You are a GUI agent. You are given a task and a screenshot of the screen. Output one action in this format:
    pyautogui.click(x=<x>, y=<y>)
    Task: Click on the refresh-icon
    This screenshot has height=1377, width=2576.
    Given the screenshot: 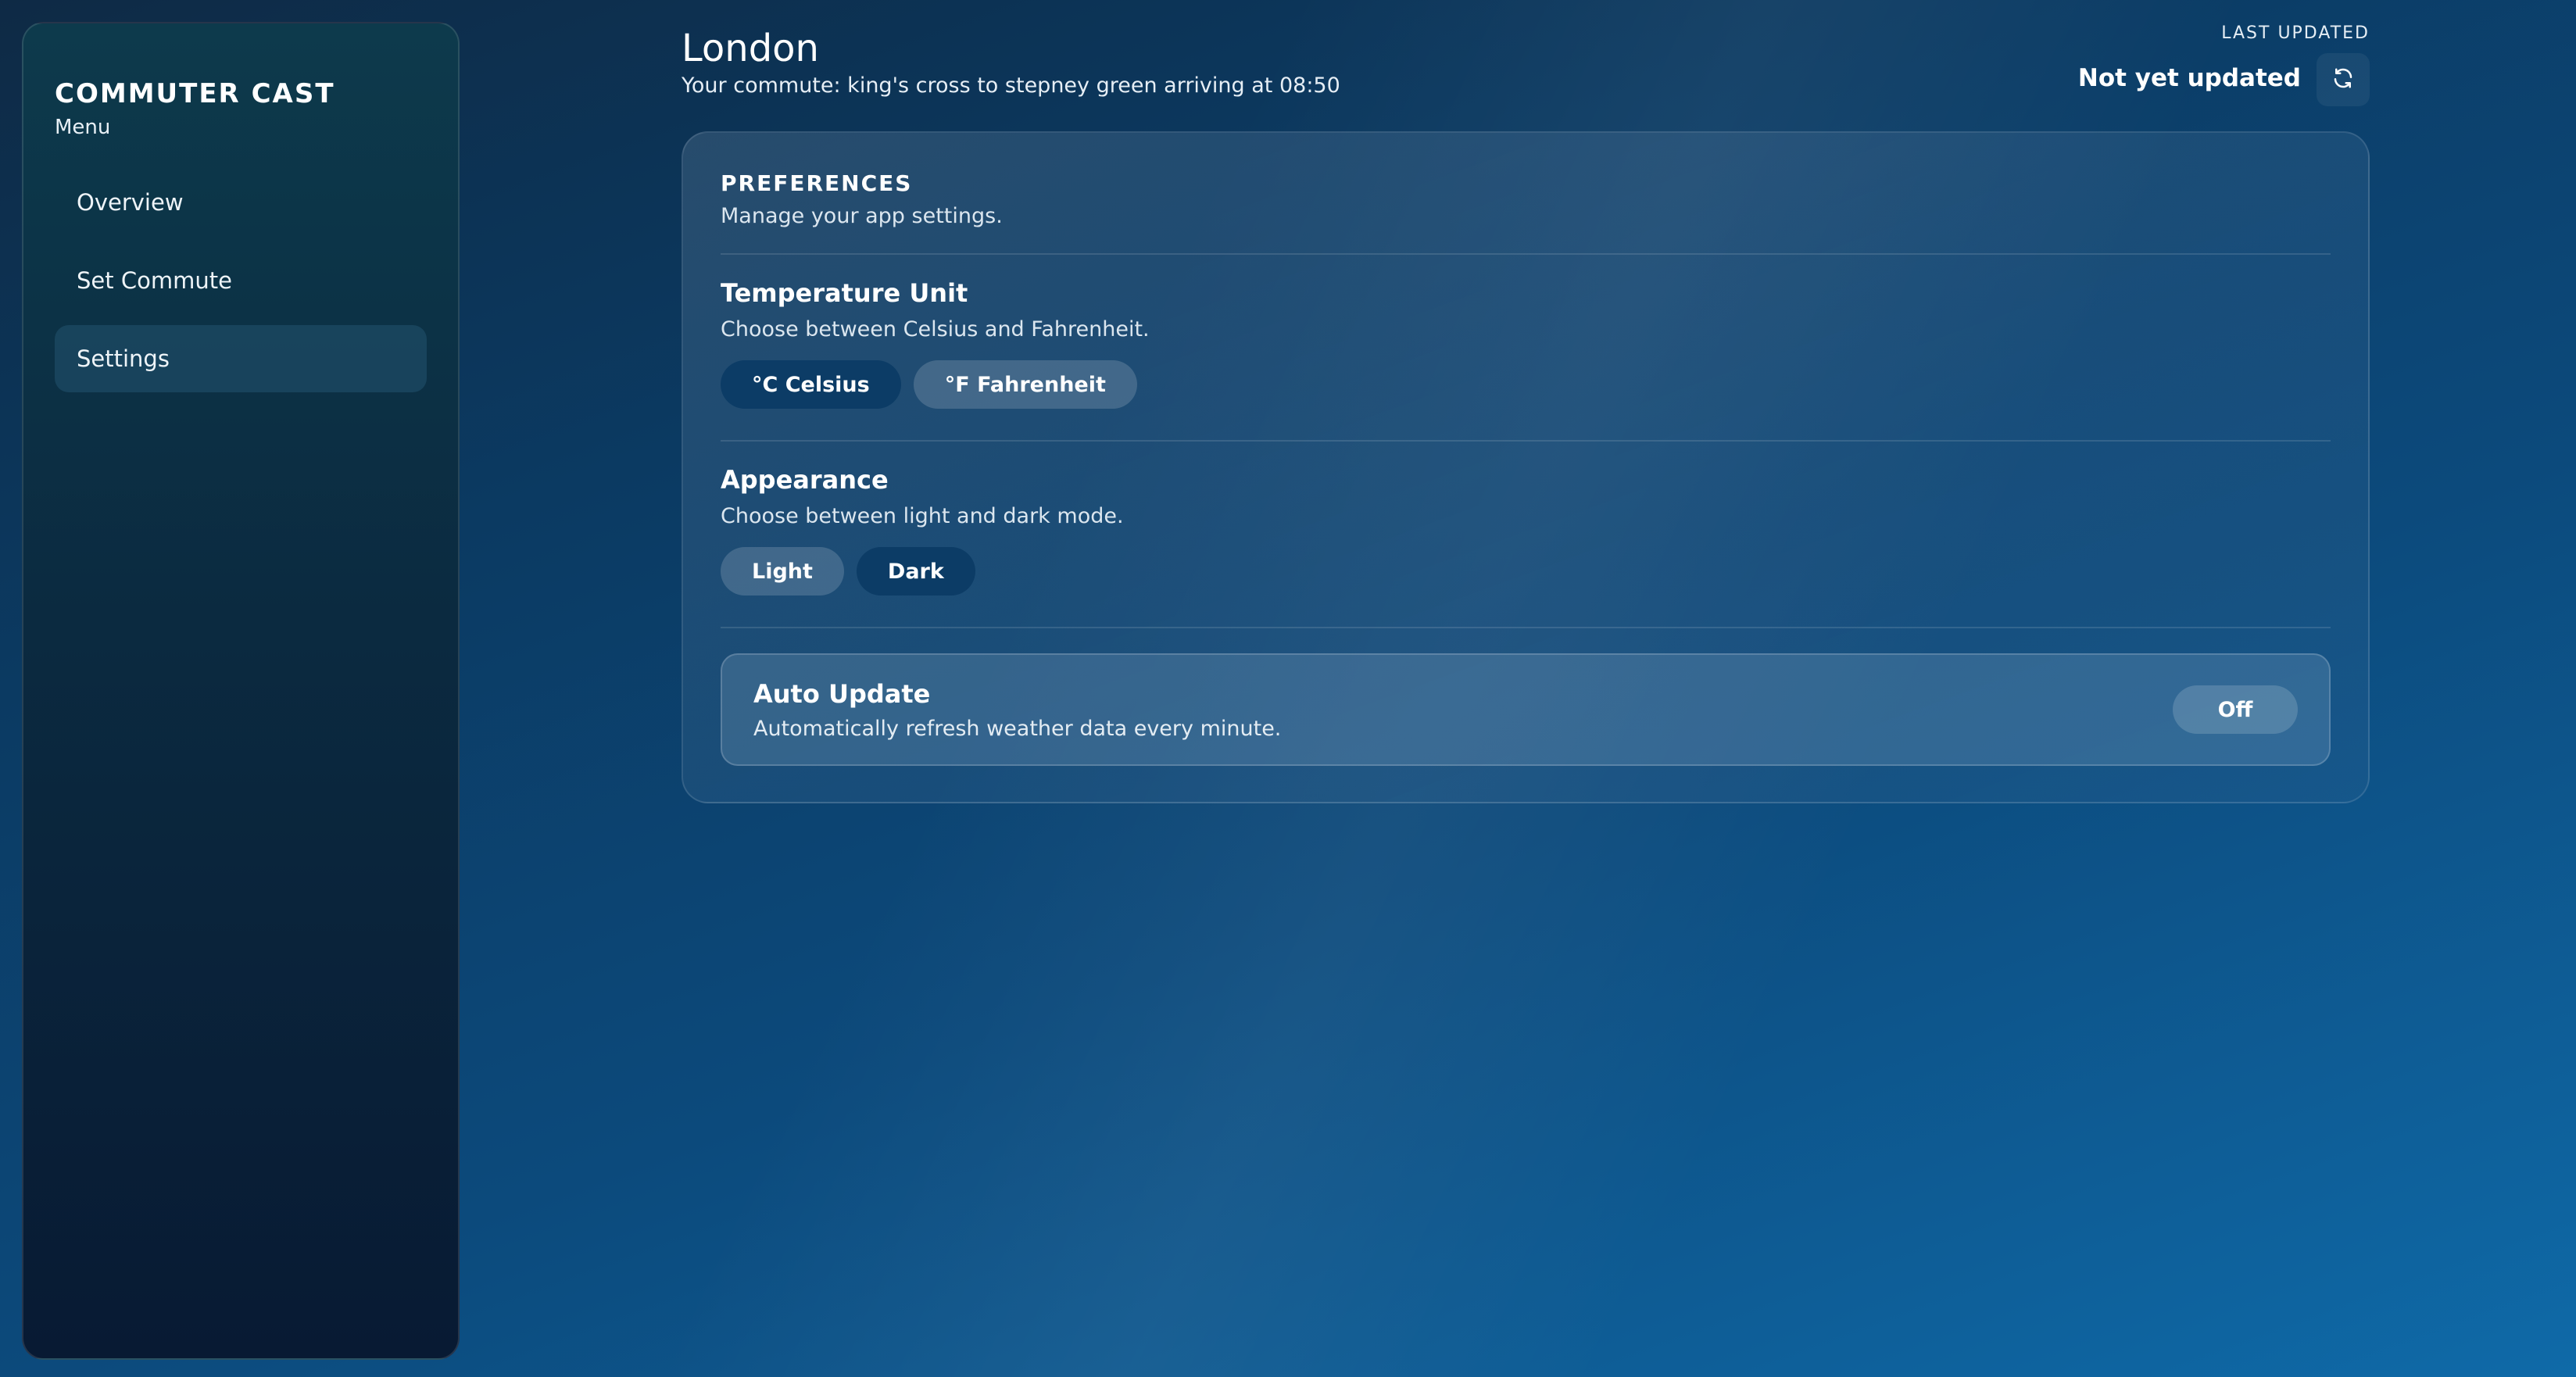 What is the action you would take?
    pyautogui.click(x=2343, y=80)
    